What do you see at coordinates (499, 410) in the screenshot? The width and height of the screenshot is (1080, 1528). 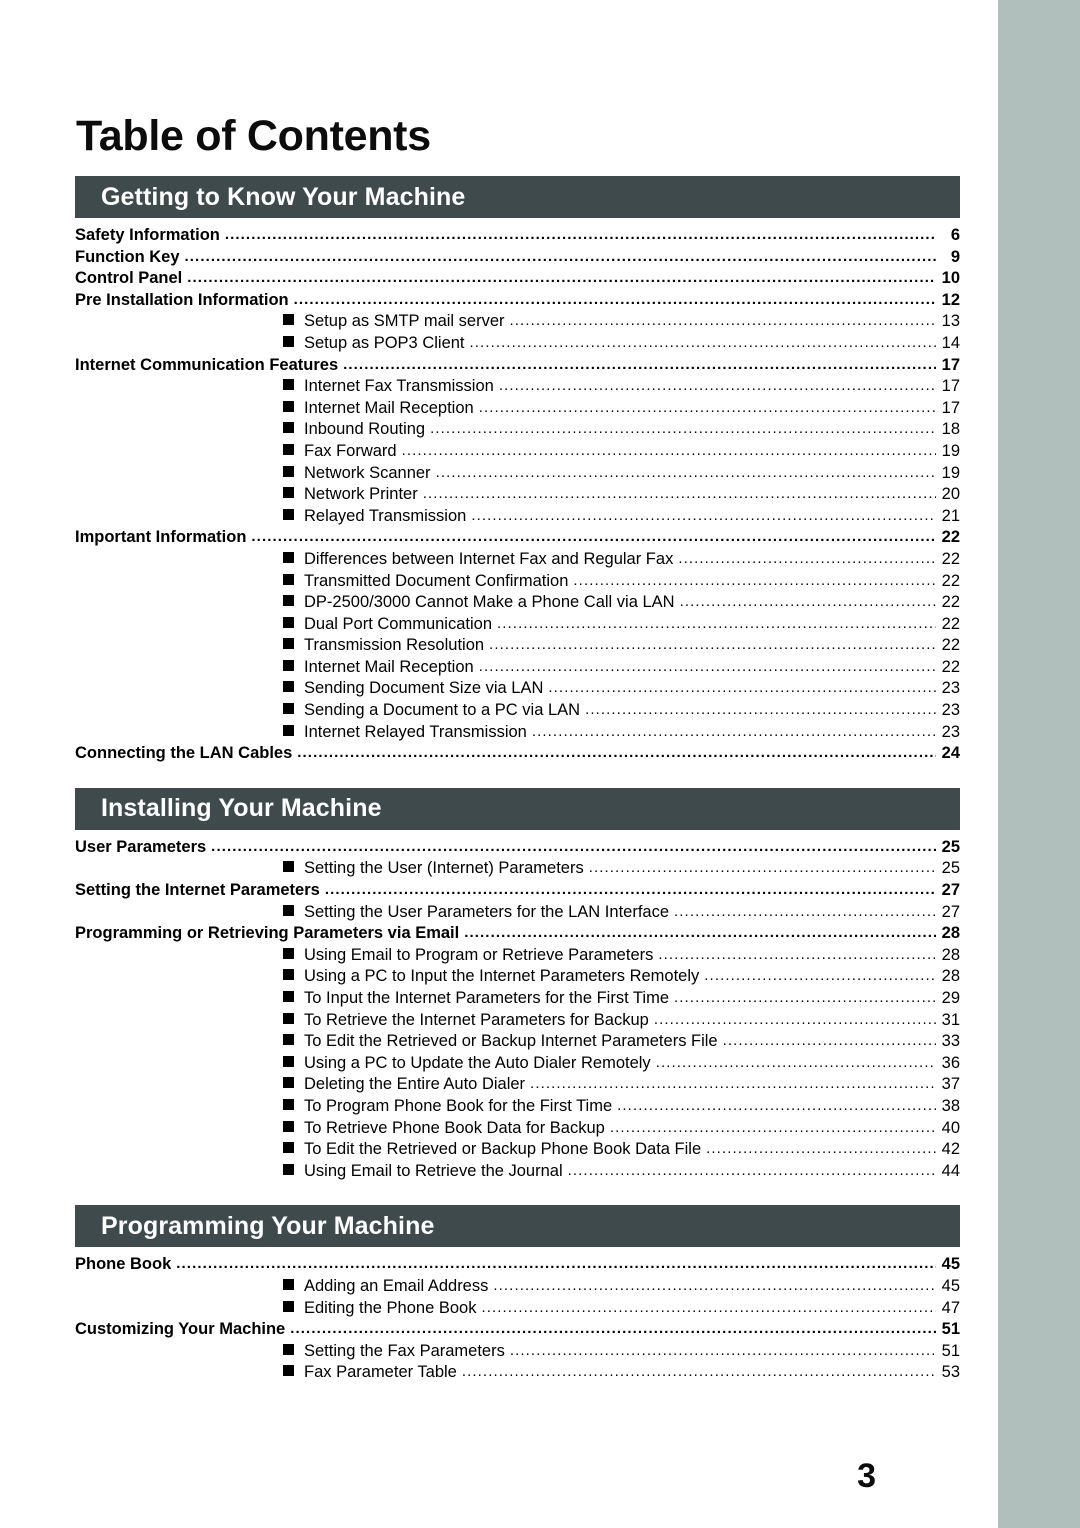 I see `toc-entry: Internet Mail Reception 17` at bounding box center [499, 410].